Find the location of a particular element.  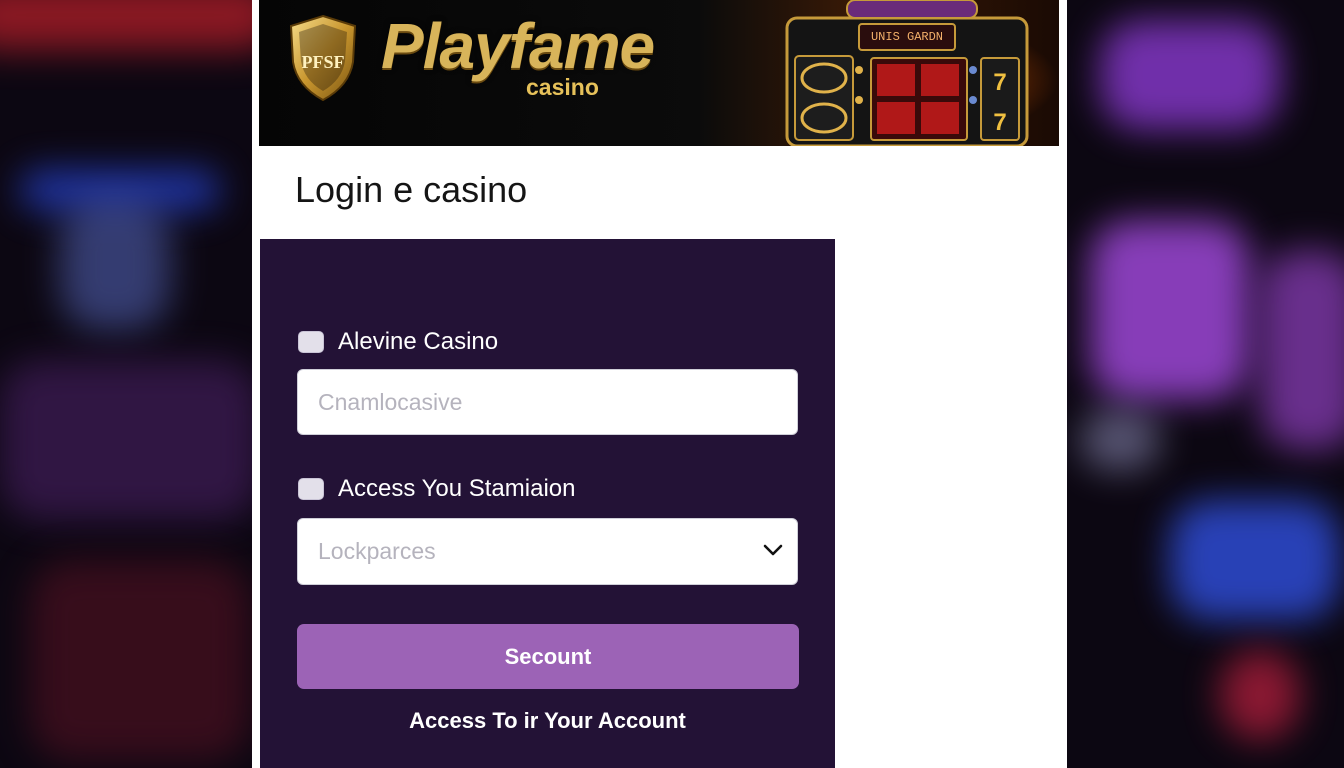

station-select-field is located at coordinates (547, 551).